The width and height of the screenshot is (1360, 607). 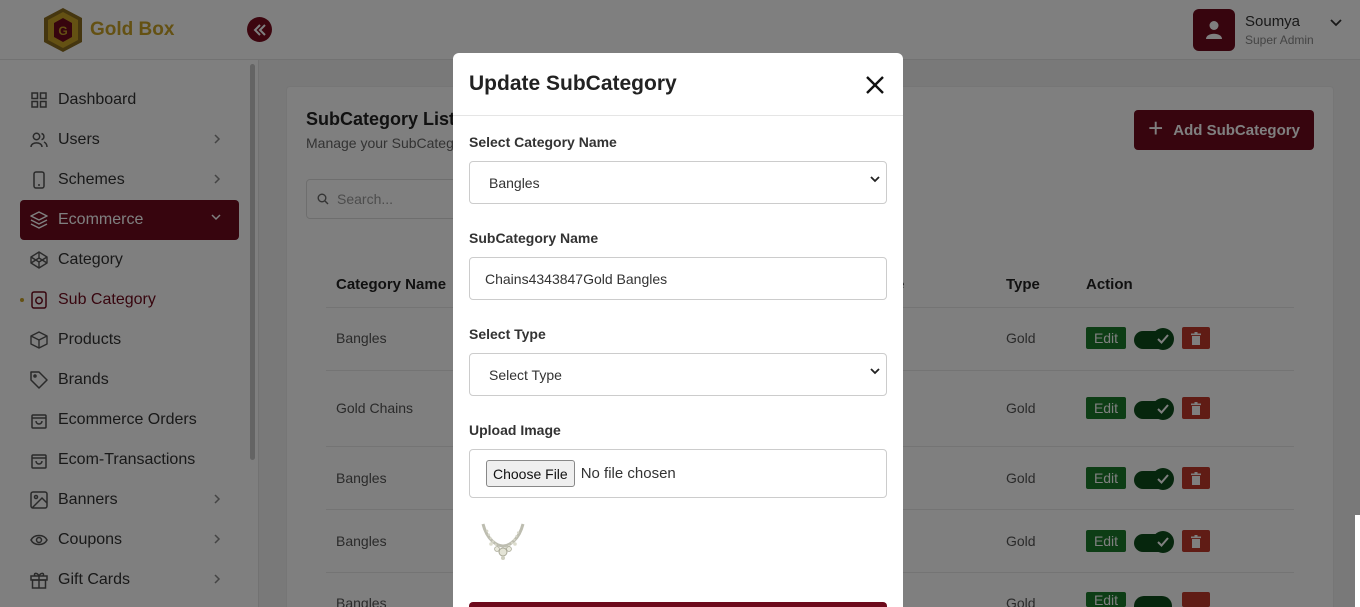 I want to click on category-select-label: Select Category Name, so click(x=543, y=142).